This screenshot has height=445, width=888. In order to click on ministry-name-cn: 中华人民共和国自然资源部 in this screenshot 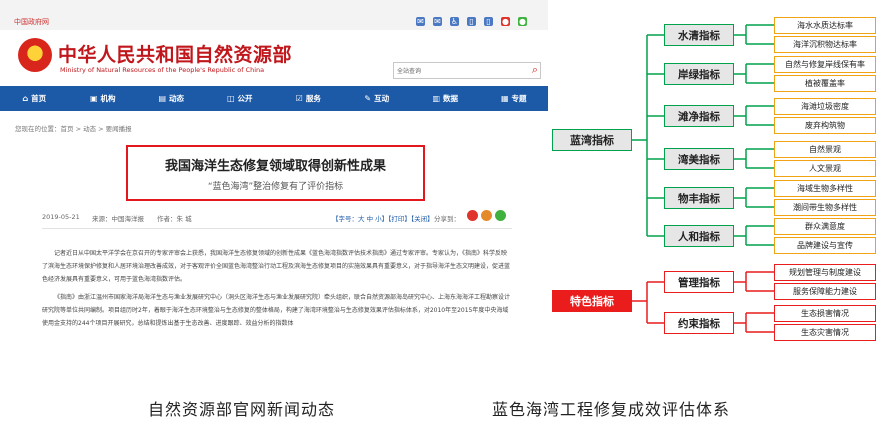, I will do `click(175, 53)`.